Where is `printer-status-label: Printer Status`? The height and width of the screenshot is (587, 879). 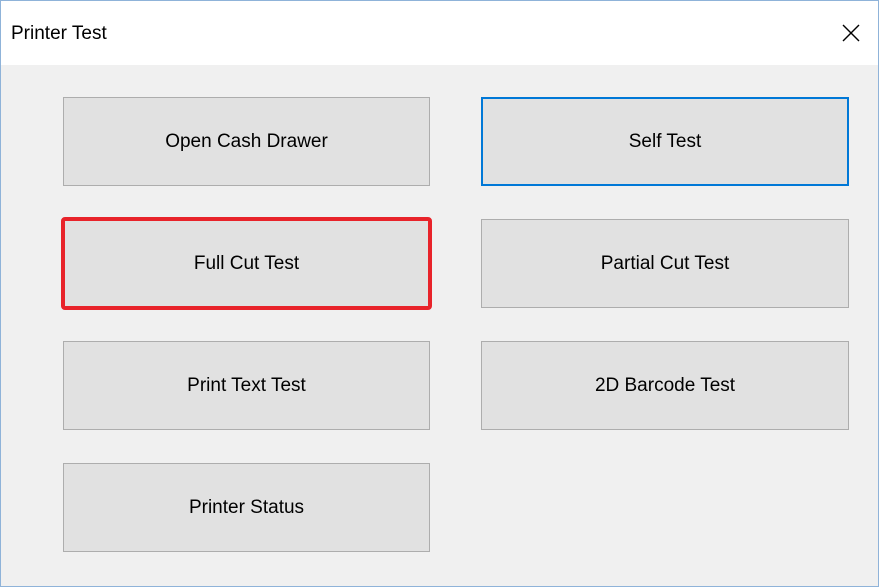 printer-status-label: Printer Status is located at coordinates (246, 507).